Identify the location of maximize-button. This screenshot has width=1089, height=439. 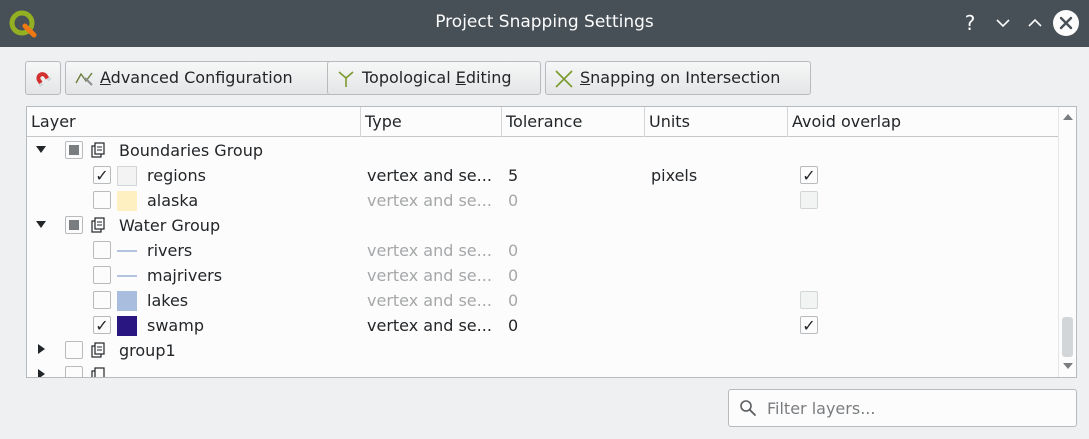
(1035, 23).